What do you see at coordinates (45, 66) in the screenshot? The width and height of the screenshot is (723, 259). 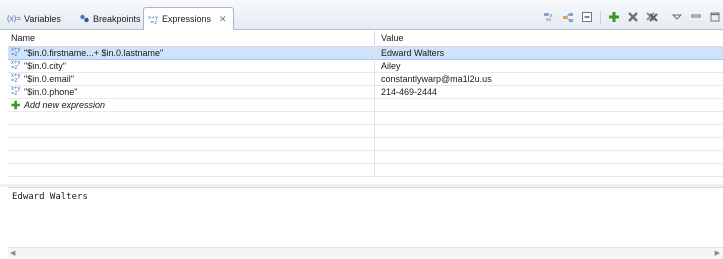 I see `expression-name: "$in.0.city"` at bounding box center [45, 66].